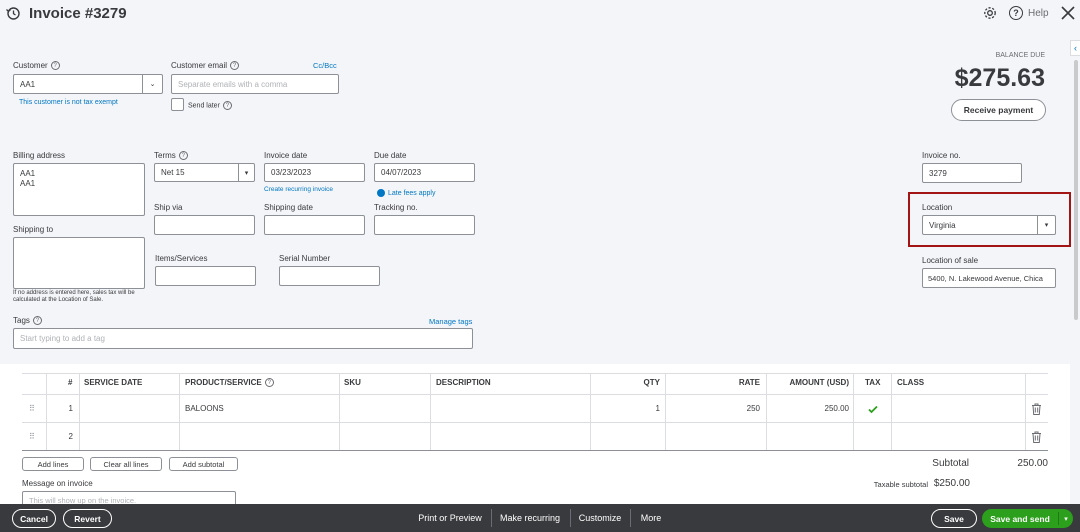 This screenshot has width=1080, height=532. What do you see at coordinates (873, 382) in the screenshot?
I see `col-header-tax: TAX` at bounding box center [873, 382].